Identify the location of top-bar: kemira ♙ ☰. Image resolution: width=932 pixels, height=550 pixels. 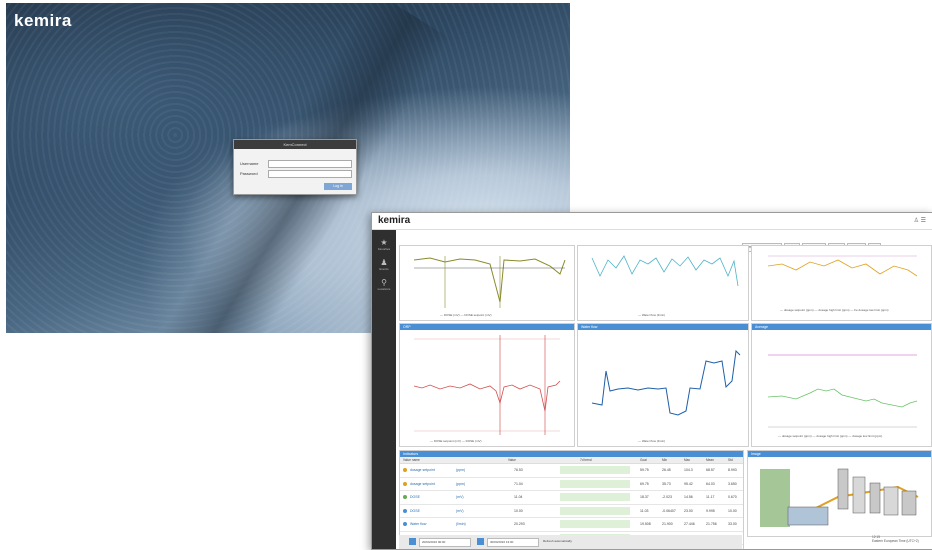
(652, 221).